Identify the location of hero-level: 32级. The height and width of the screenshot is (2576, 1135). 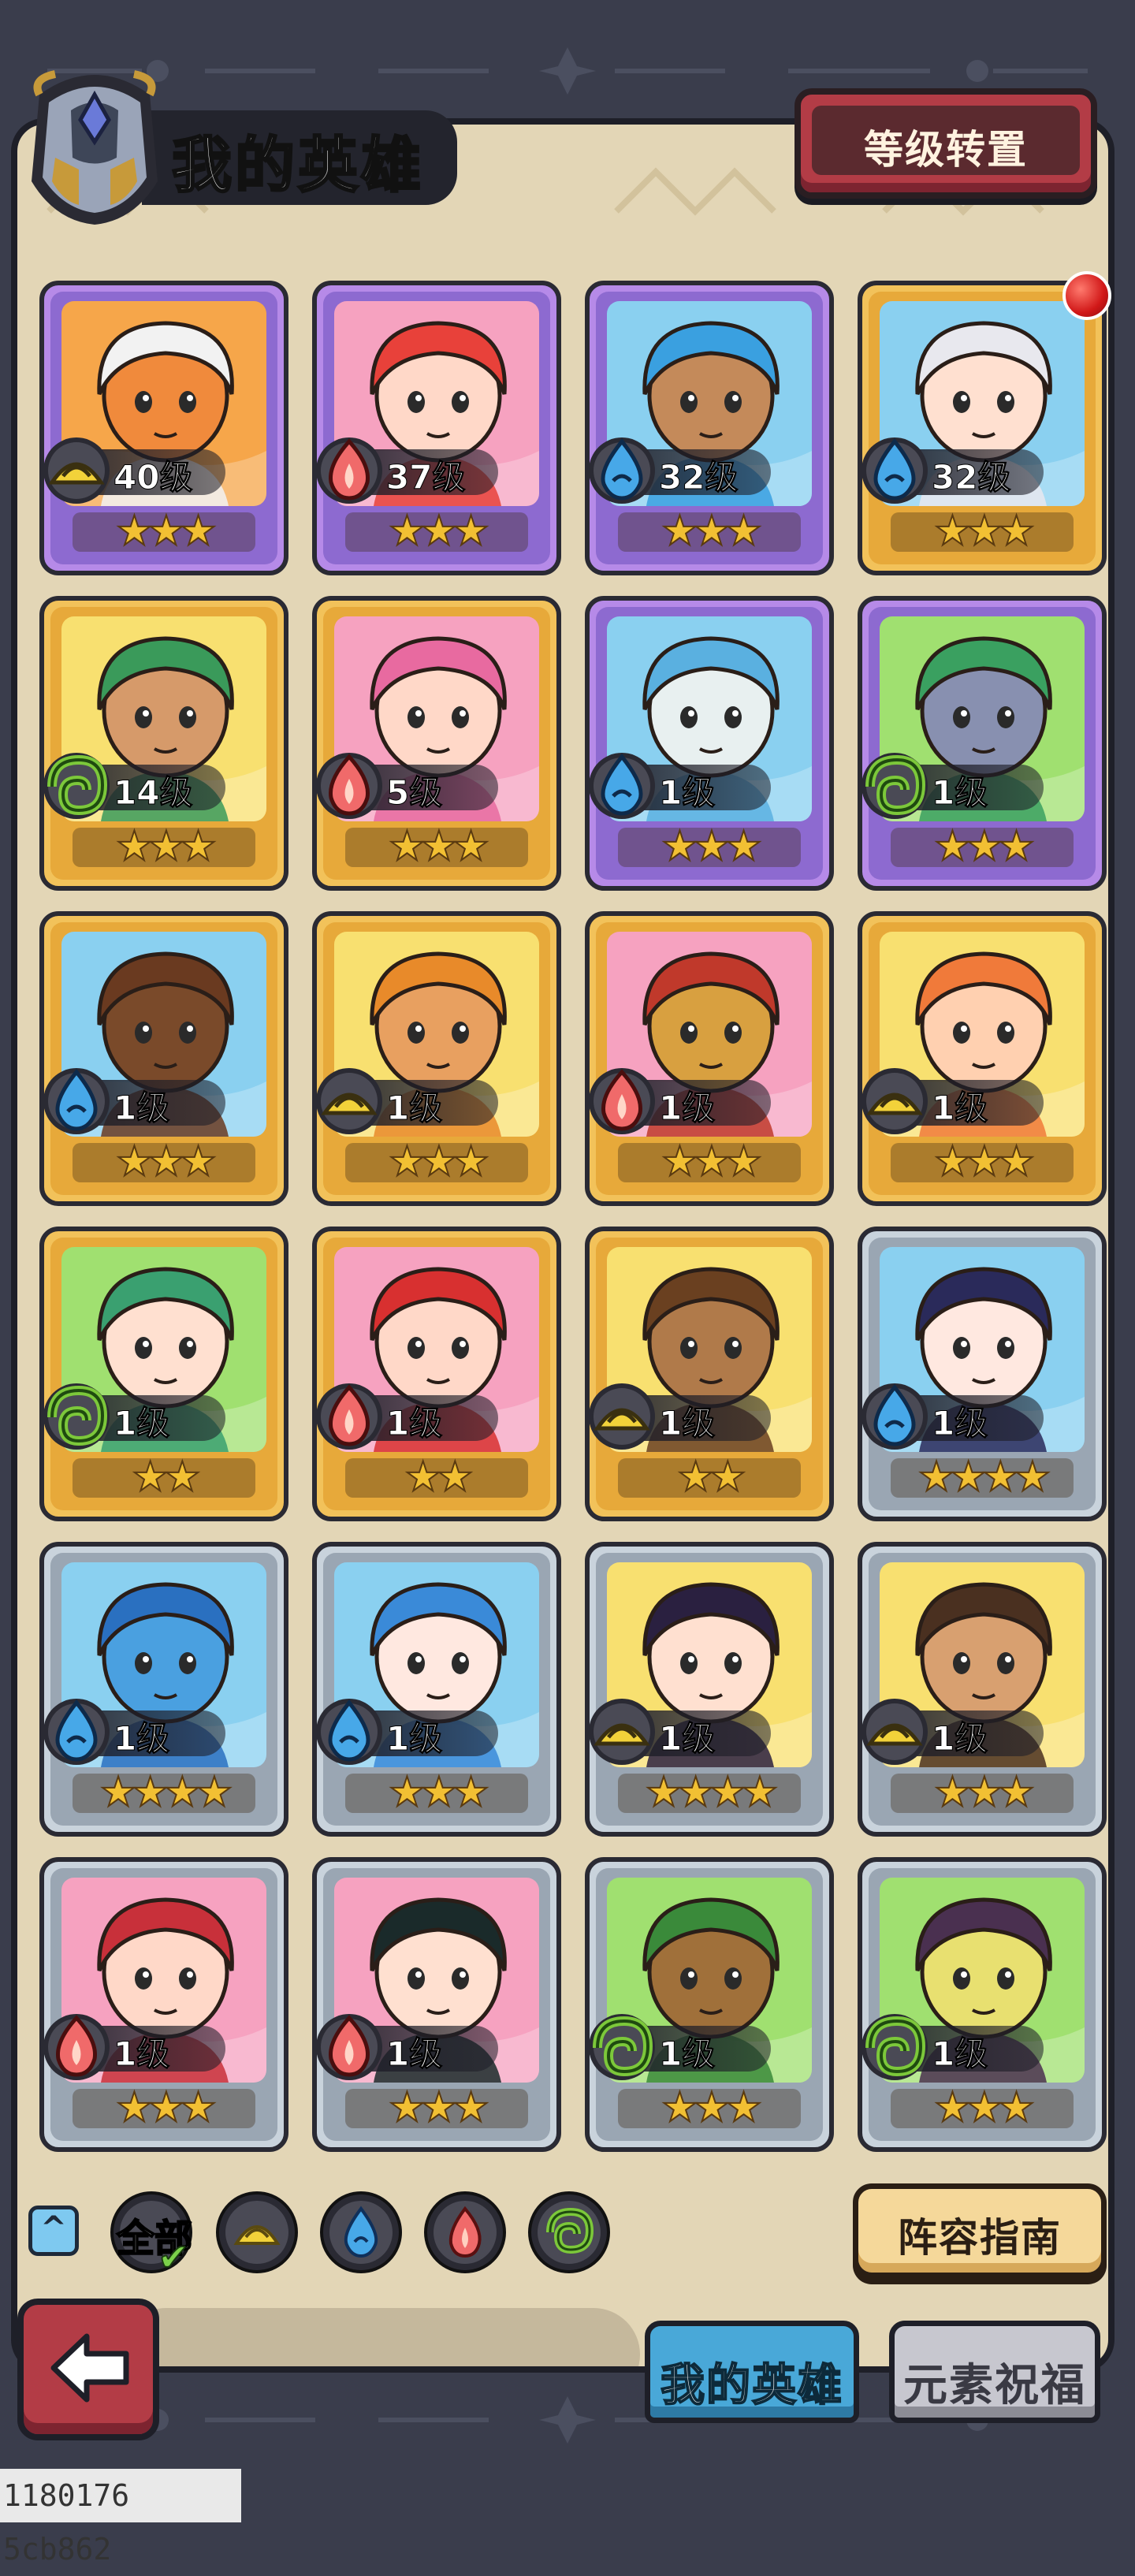
(698, 477).